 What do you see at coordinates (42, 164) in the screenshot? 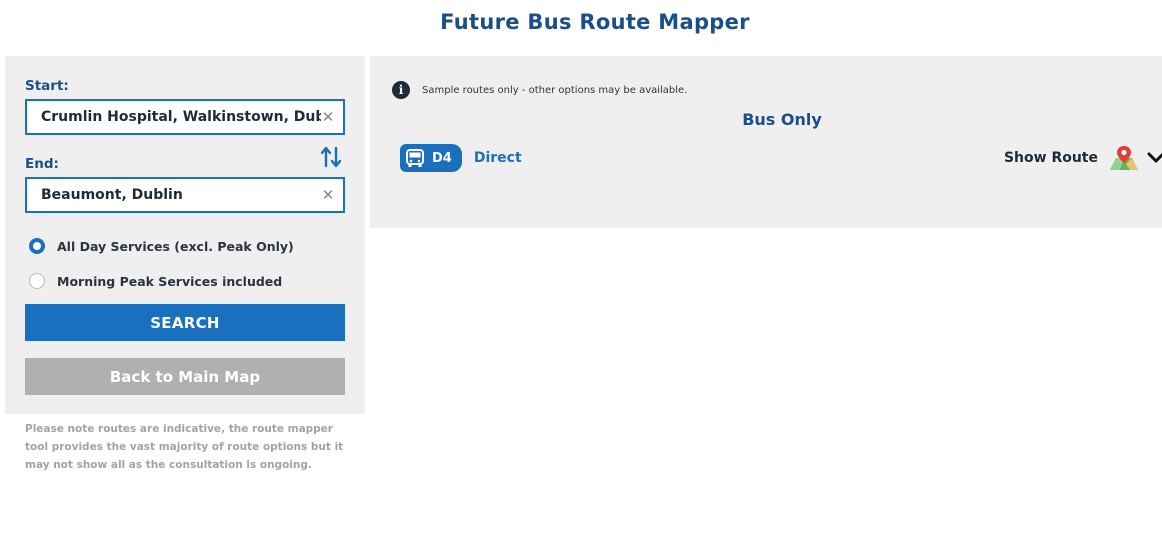
I see `end-label: End:` at bounding box center [42, 164].